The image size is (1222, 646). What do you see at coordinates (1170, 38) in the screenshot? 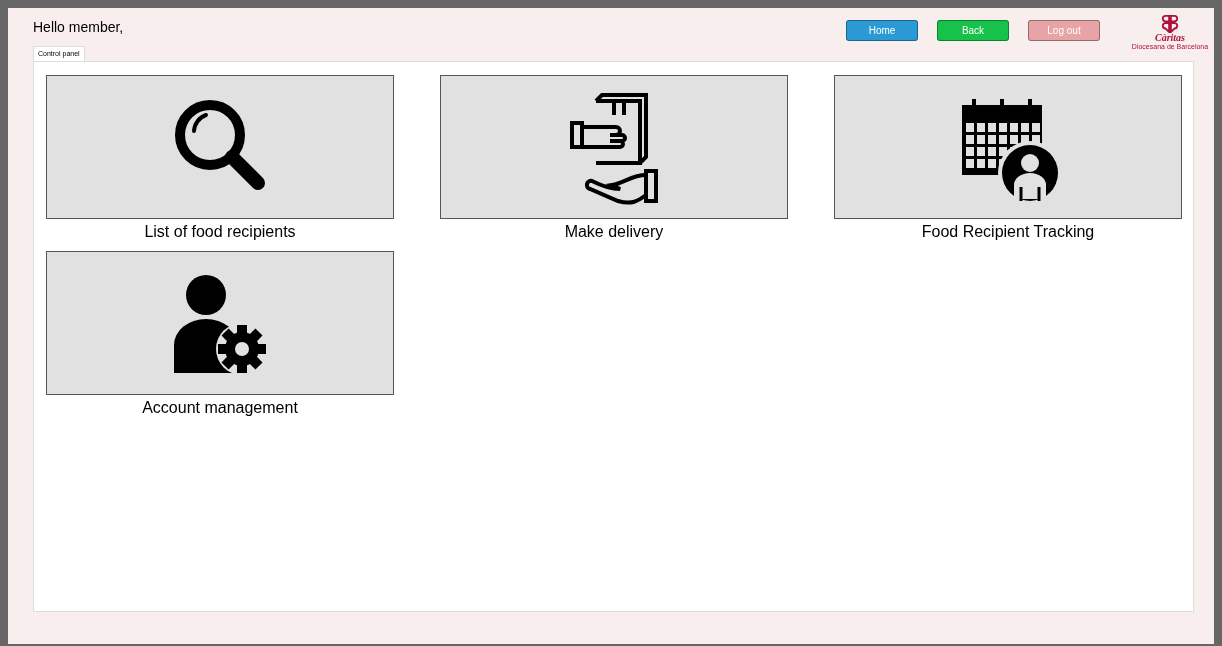
I see `logo-name: Càritas` at bounding box center [1170, 38].